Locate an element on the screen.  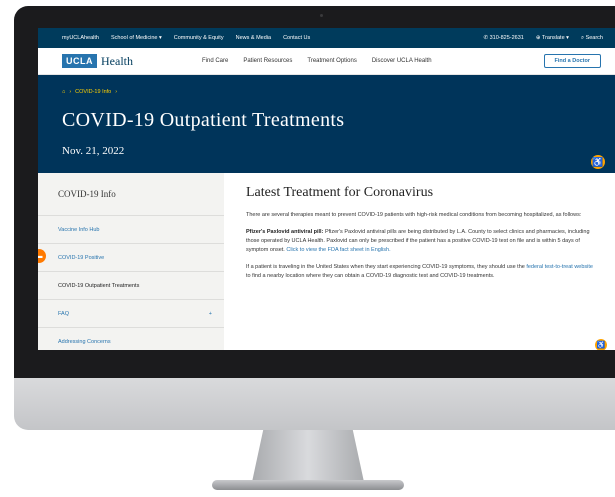
search-label: Search is located at coordinates (594, 37).